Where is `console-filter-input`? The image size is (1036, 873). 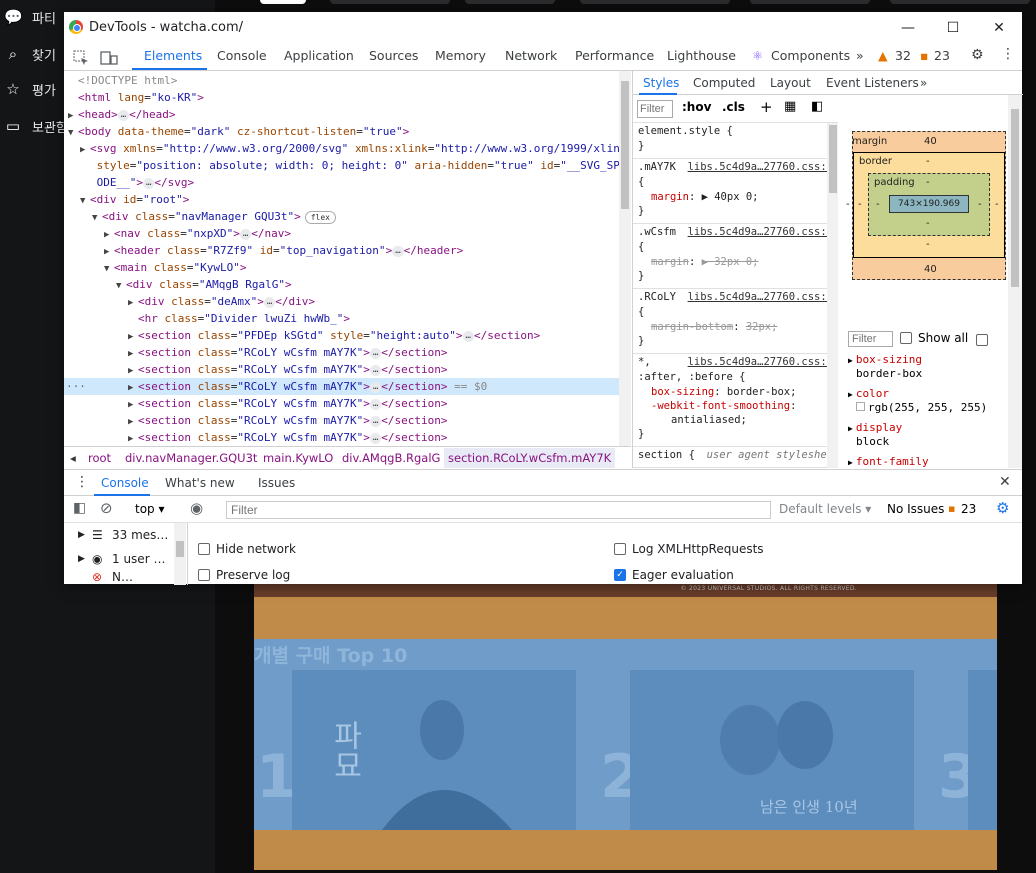 console-filter-input is located at coordinates (498, 510).